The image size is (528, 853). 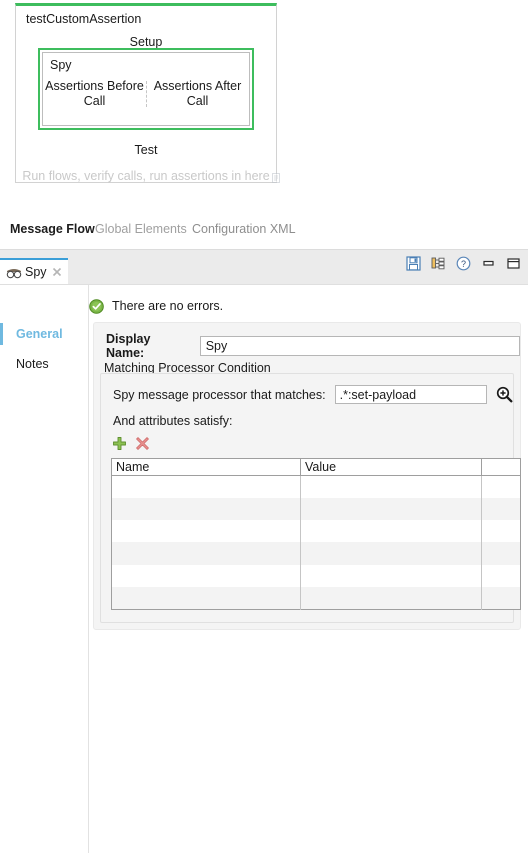 What do you see at coordinates (146, 150) in the screenshot?
I see `test-section-label: Test` at bounding box center [146, 150].